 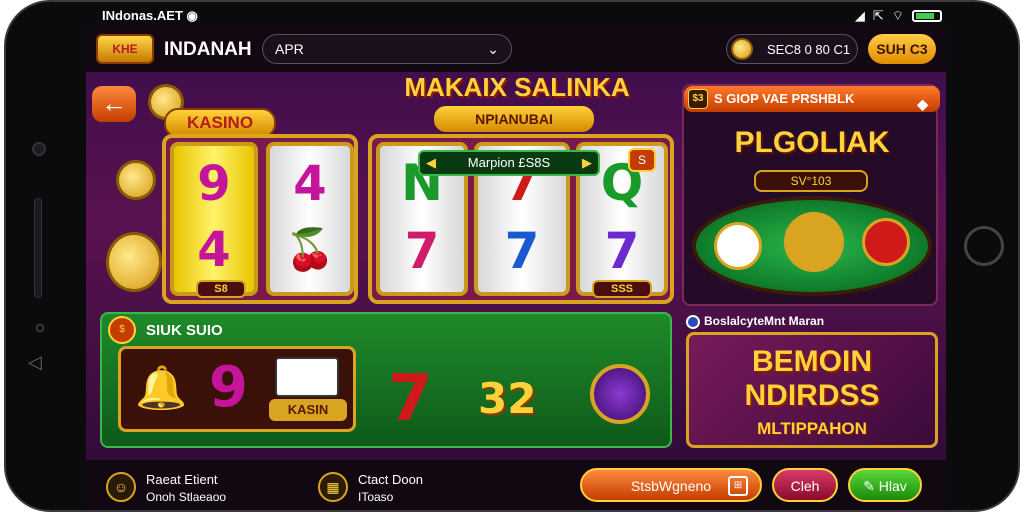 I want to click on bottom-item-event-sub: Onoh Stlaeaoo, so click(x=186, y=497).